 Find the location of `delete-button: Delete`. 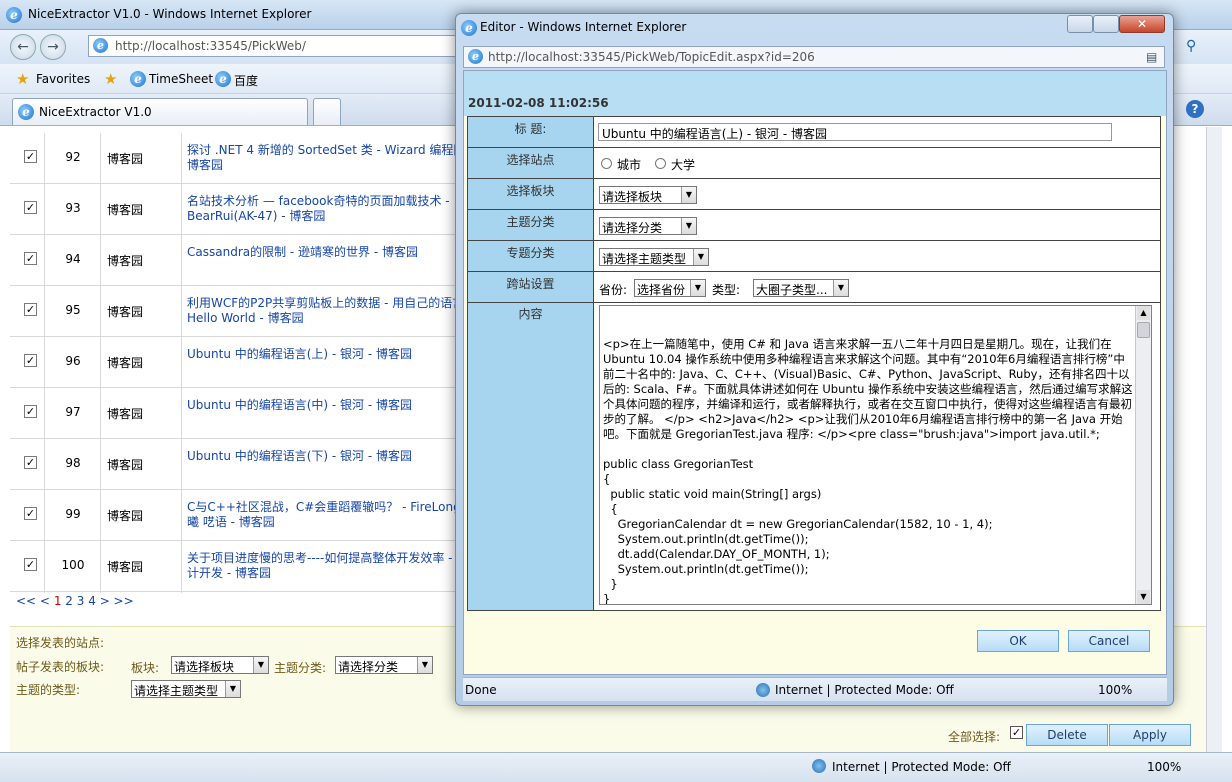

delete-button: Delete is located at coordinates (1067, 735).